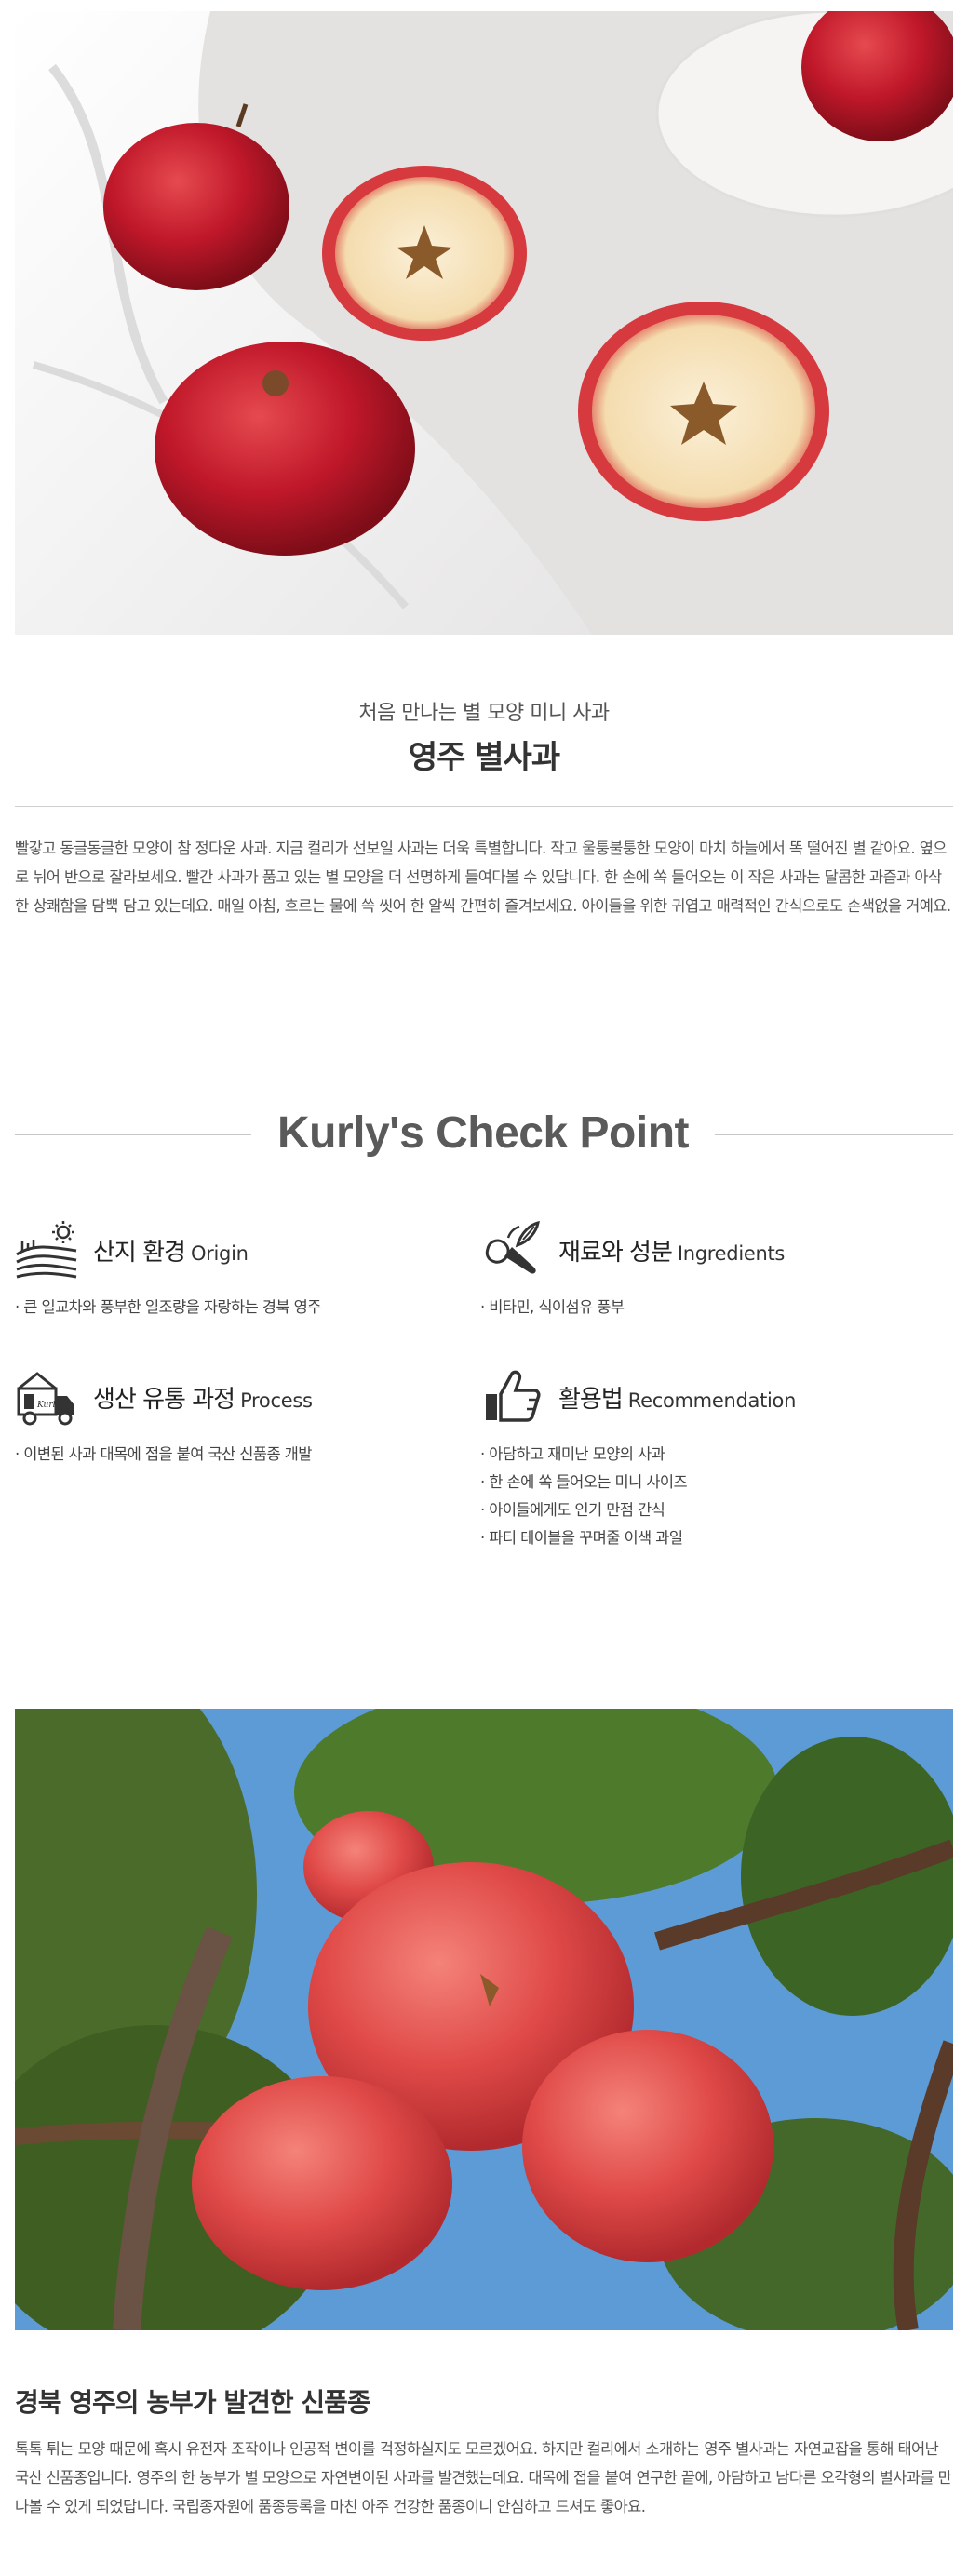  What do you see at coordinates (512, 1397) in the screenshot?
I see `thumbs-up-icon` at bounding box center [512, 1397].